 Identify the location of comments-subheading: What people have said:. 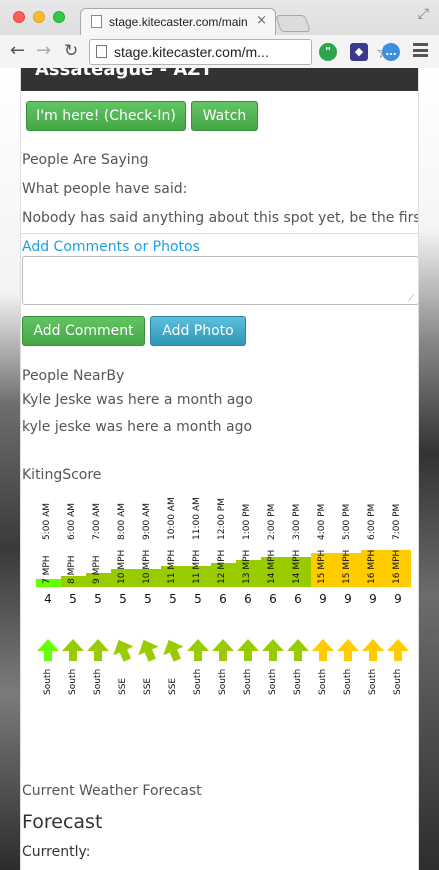
(105, 189).